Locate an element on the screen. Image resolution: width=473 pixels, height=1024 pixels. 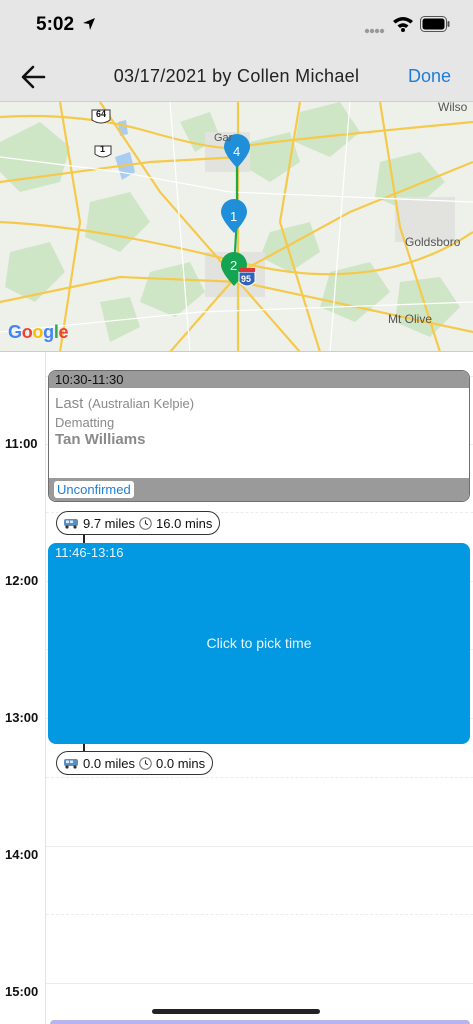
appointment-client-name: Tan Williams is located at coordinates (100, 439).